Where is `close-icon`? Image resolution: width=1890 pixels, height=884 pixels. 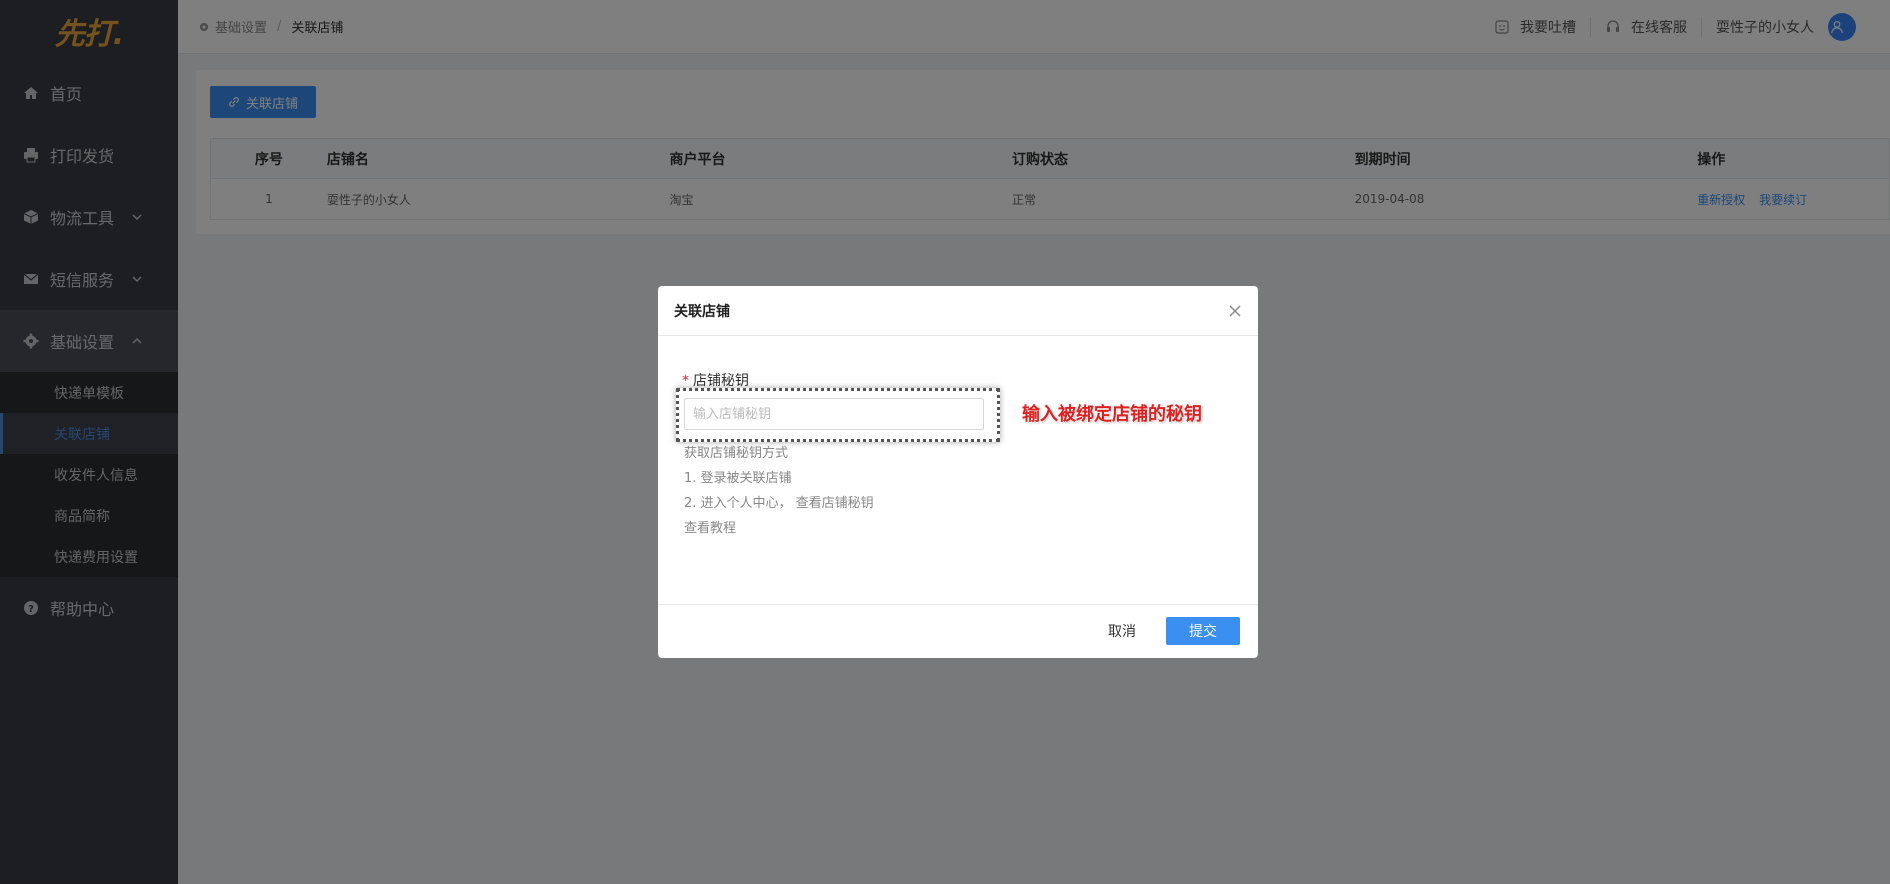 close-icon is located at coordinates (1235, 311).